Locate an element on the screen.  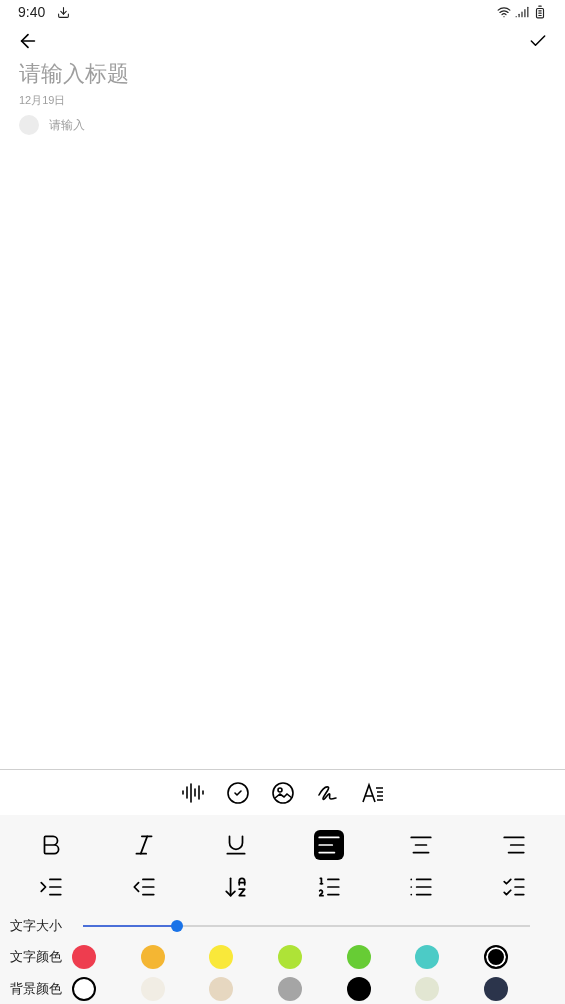
signal-icon is located at coordinates (522, 12).